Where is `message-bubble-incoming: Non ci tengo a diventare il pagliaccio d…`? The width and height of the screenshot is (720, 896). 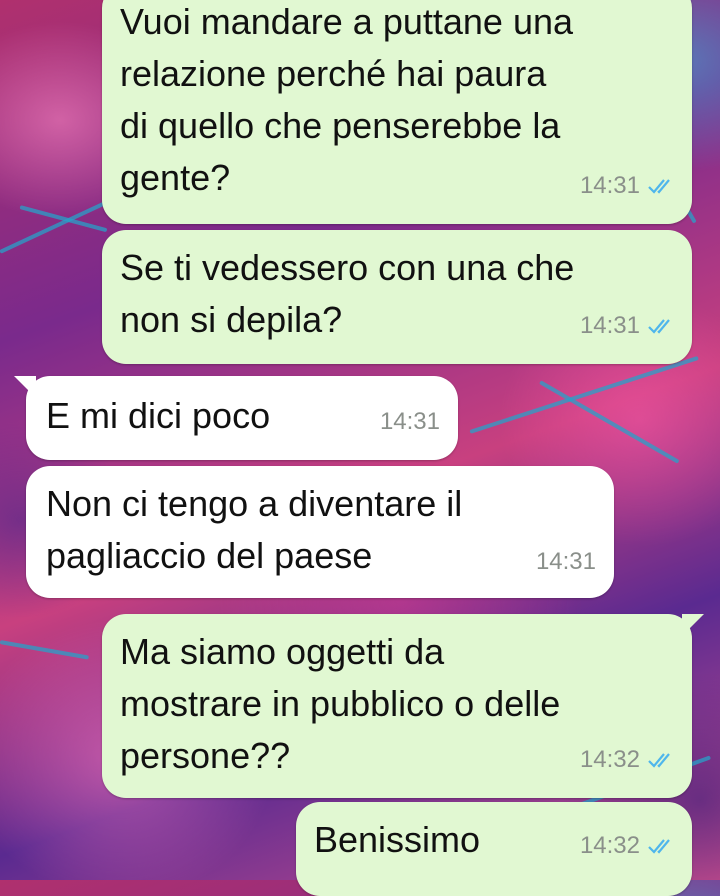
message-bubble-incoming: Non ci tengo a diventare il pagliaccio d… is located at coordinates (320, 532).